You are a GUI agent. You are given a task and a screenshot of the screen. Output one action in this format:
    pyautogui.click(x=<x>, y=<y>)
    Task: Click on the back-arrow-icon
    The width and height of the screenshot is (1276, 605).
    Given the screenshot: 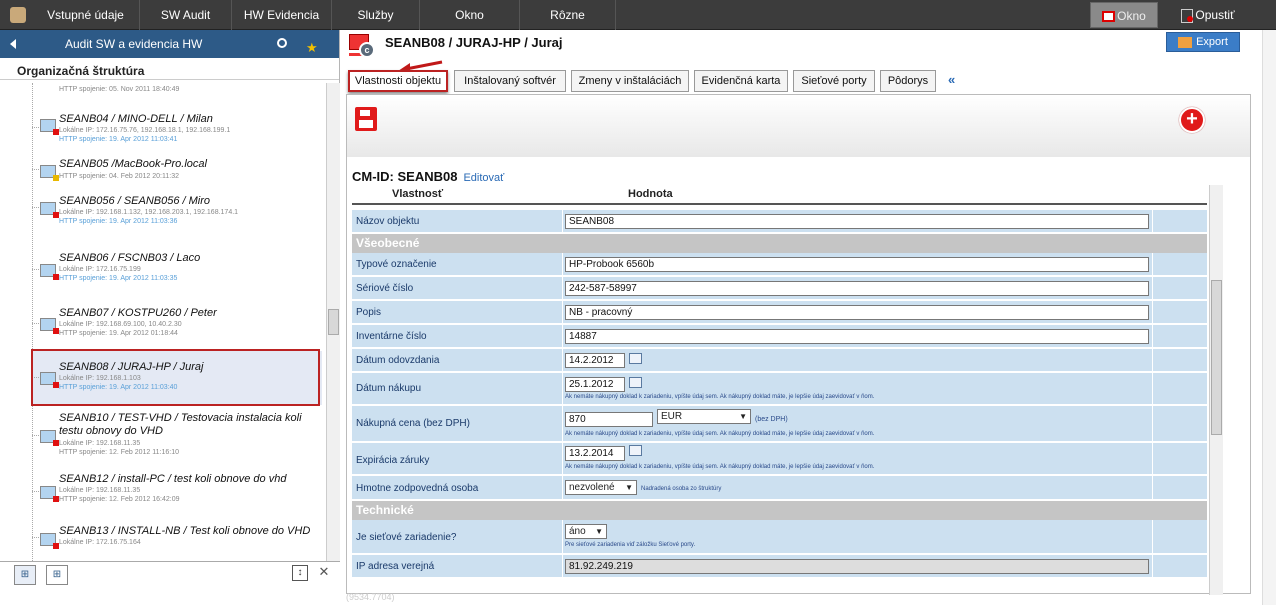 What is the action you would take?
    pyautogui.click(x=13, y=44)
    